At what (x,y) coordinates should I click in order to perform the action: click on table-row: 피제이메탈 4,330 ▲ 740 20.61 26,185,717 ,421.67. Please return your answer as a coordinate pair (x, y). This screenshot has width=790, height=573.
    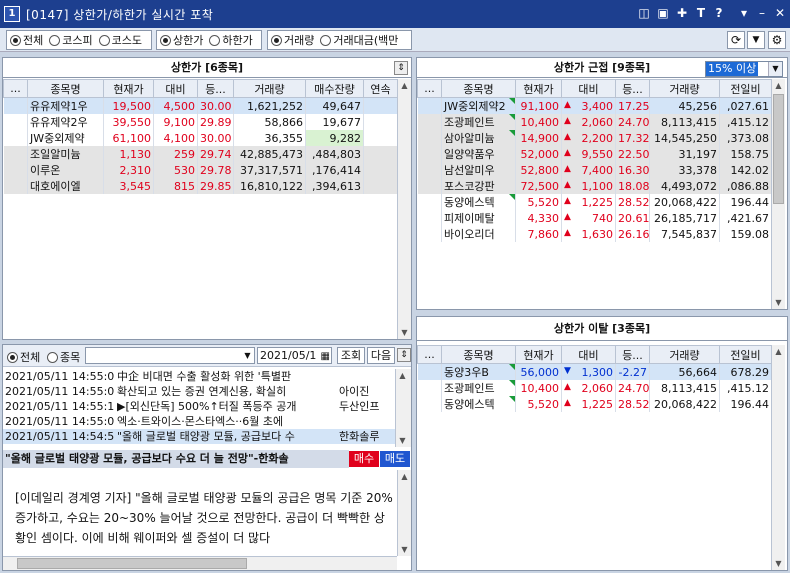
    Looking at the image, I should click on (594, 218).